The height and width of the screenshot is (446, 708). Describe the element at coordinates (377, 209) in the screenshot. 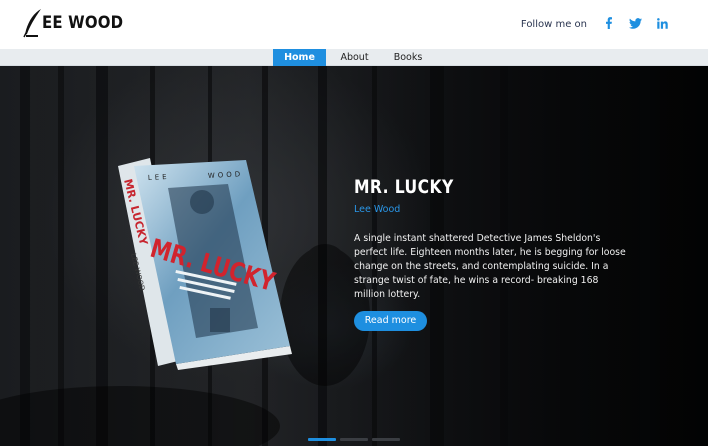

I see `book-author-link: Lee Wood` at that location.